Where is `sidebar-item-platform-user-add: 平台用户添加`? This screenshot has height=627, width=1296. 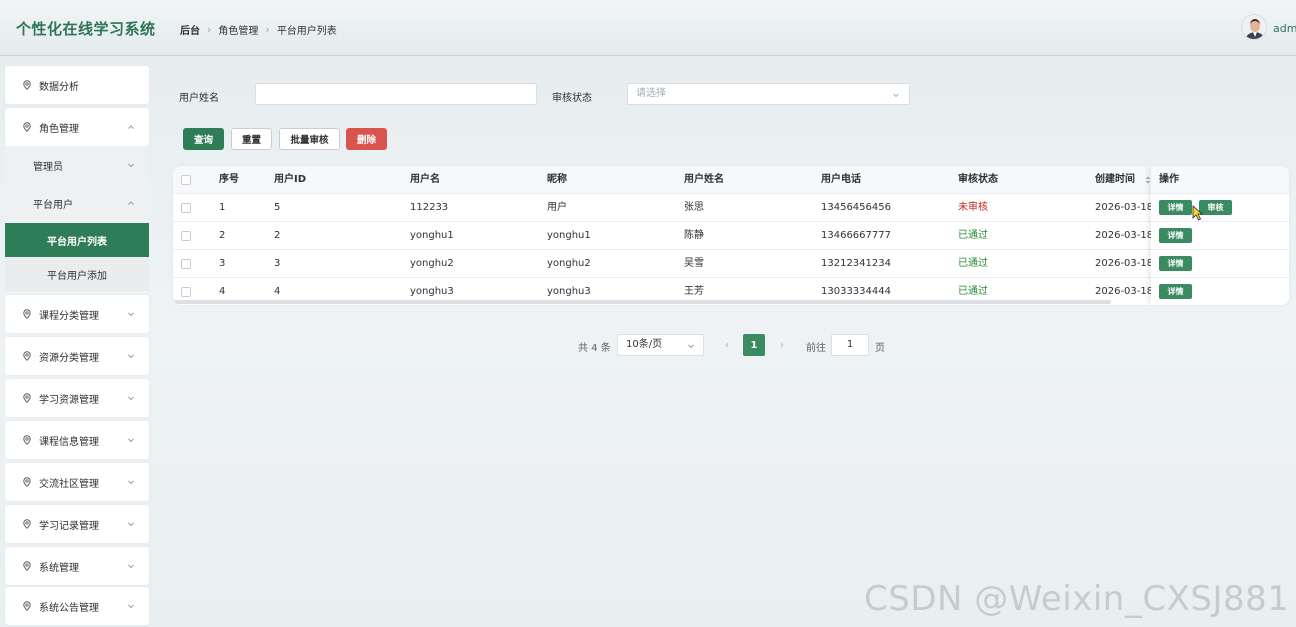 sidebar-item-platform-user-add: 平台用户添加 is located at coordinates (77, 274).